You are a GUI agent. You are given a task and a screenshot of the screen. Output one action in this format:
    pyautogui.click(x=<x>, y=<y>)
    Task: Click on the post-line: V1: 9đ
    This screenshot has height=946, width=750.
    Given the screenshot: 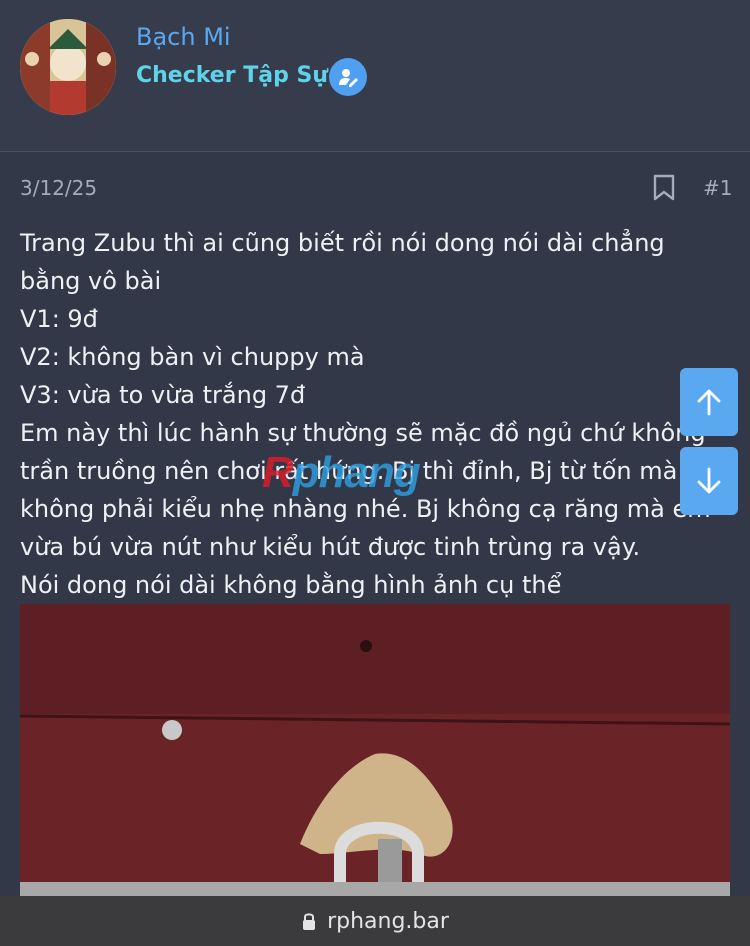 What is the action you would take?
    pyautogui.click(x=59, y=319)
    